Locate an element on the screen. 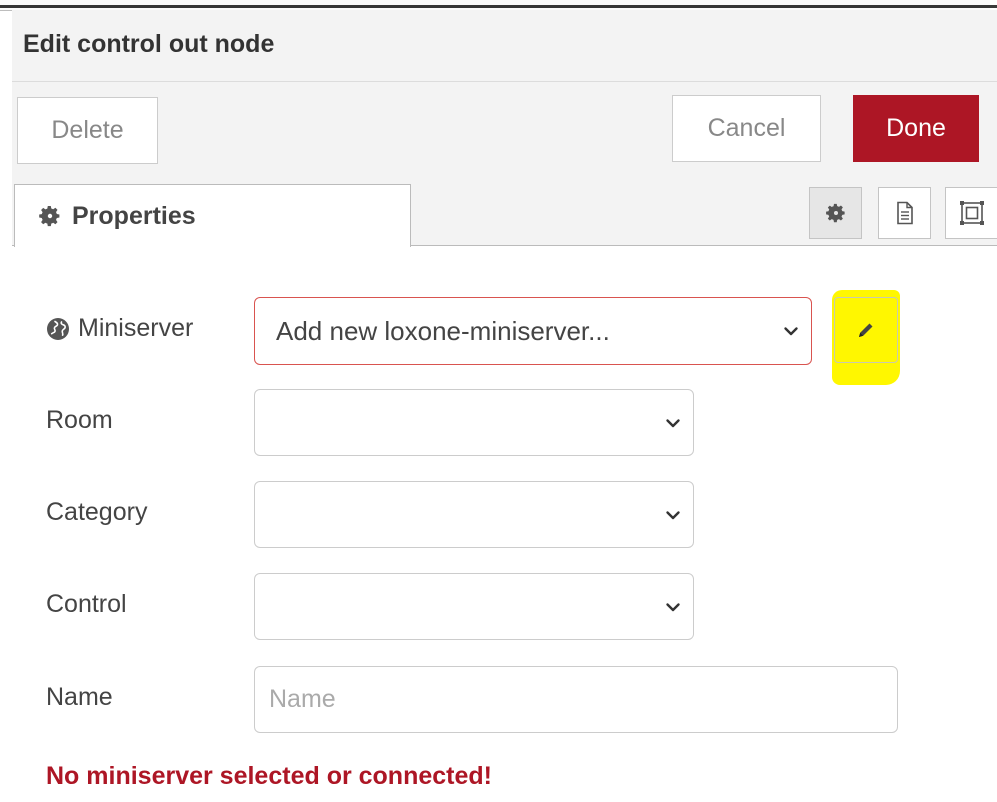 This screenshot has width=997, height=802. node-description-tab-button is located at coordinates (904, 213).